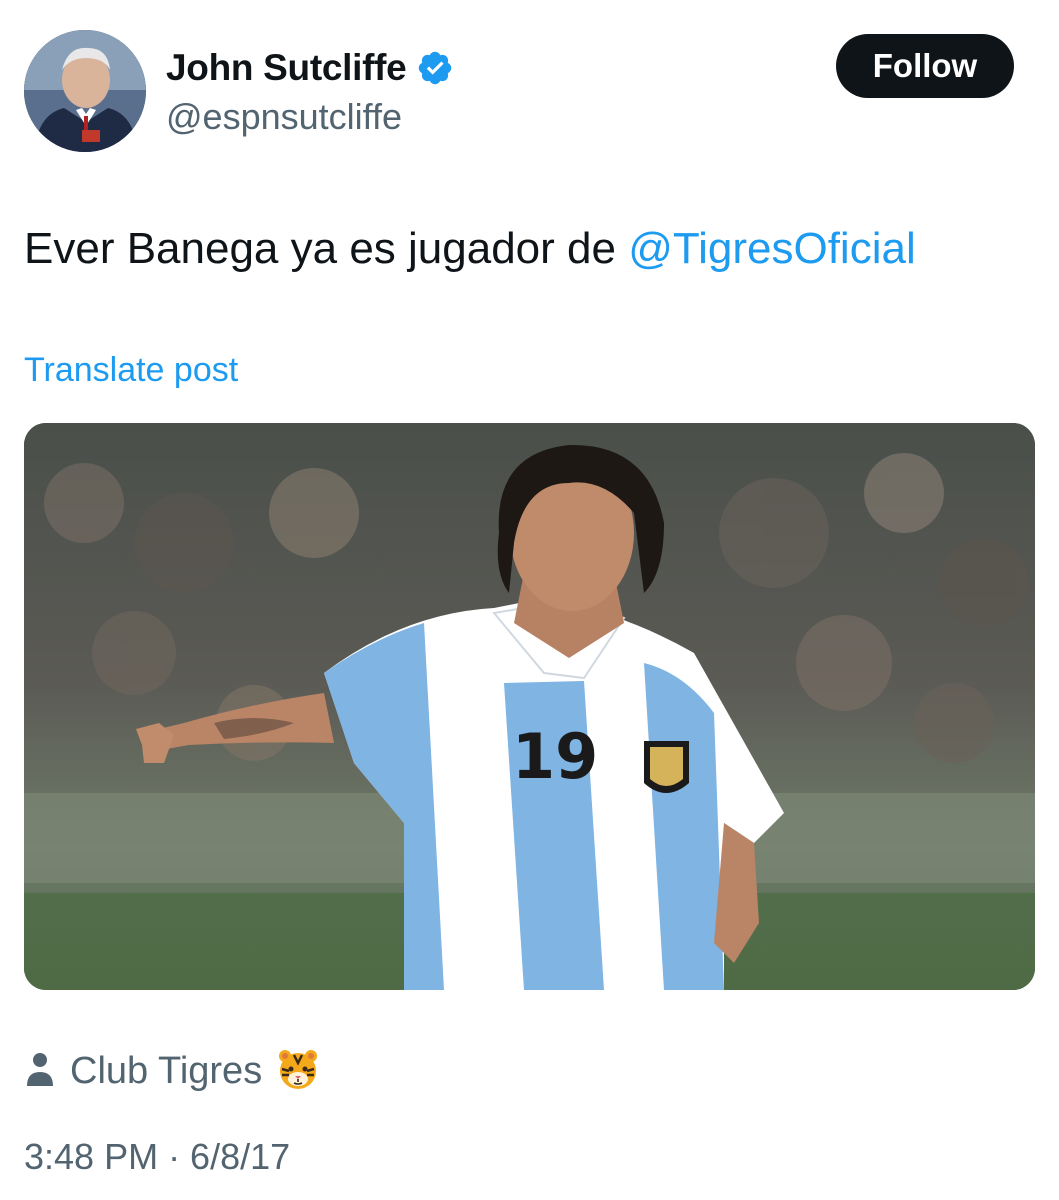 This screenshot has width=1059, height=1200. I want to click on avatar-photo, so click(85, 91).